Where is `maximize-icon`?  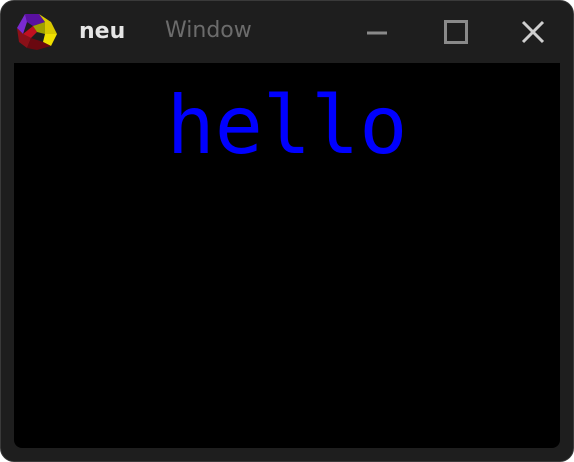
maximize-icon is located at coordinates (456, 32).